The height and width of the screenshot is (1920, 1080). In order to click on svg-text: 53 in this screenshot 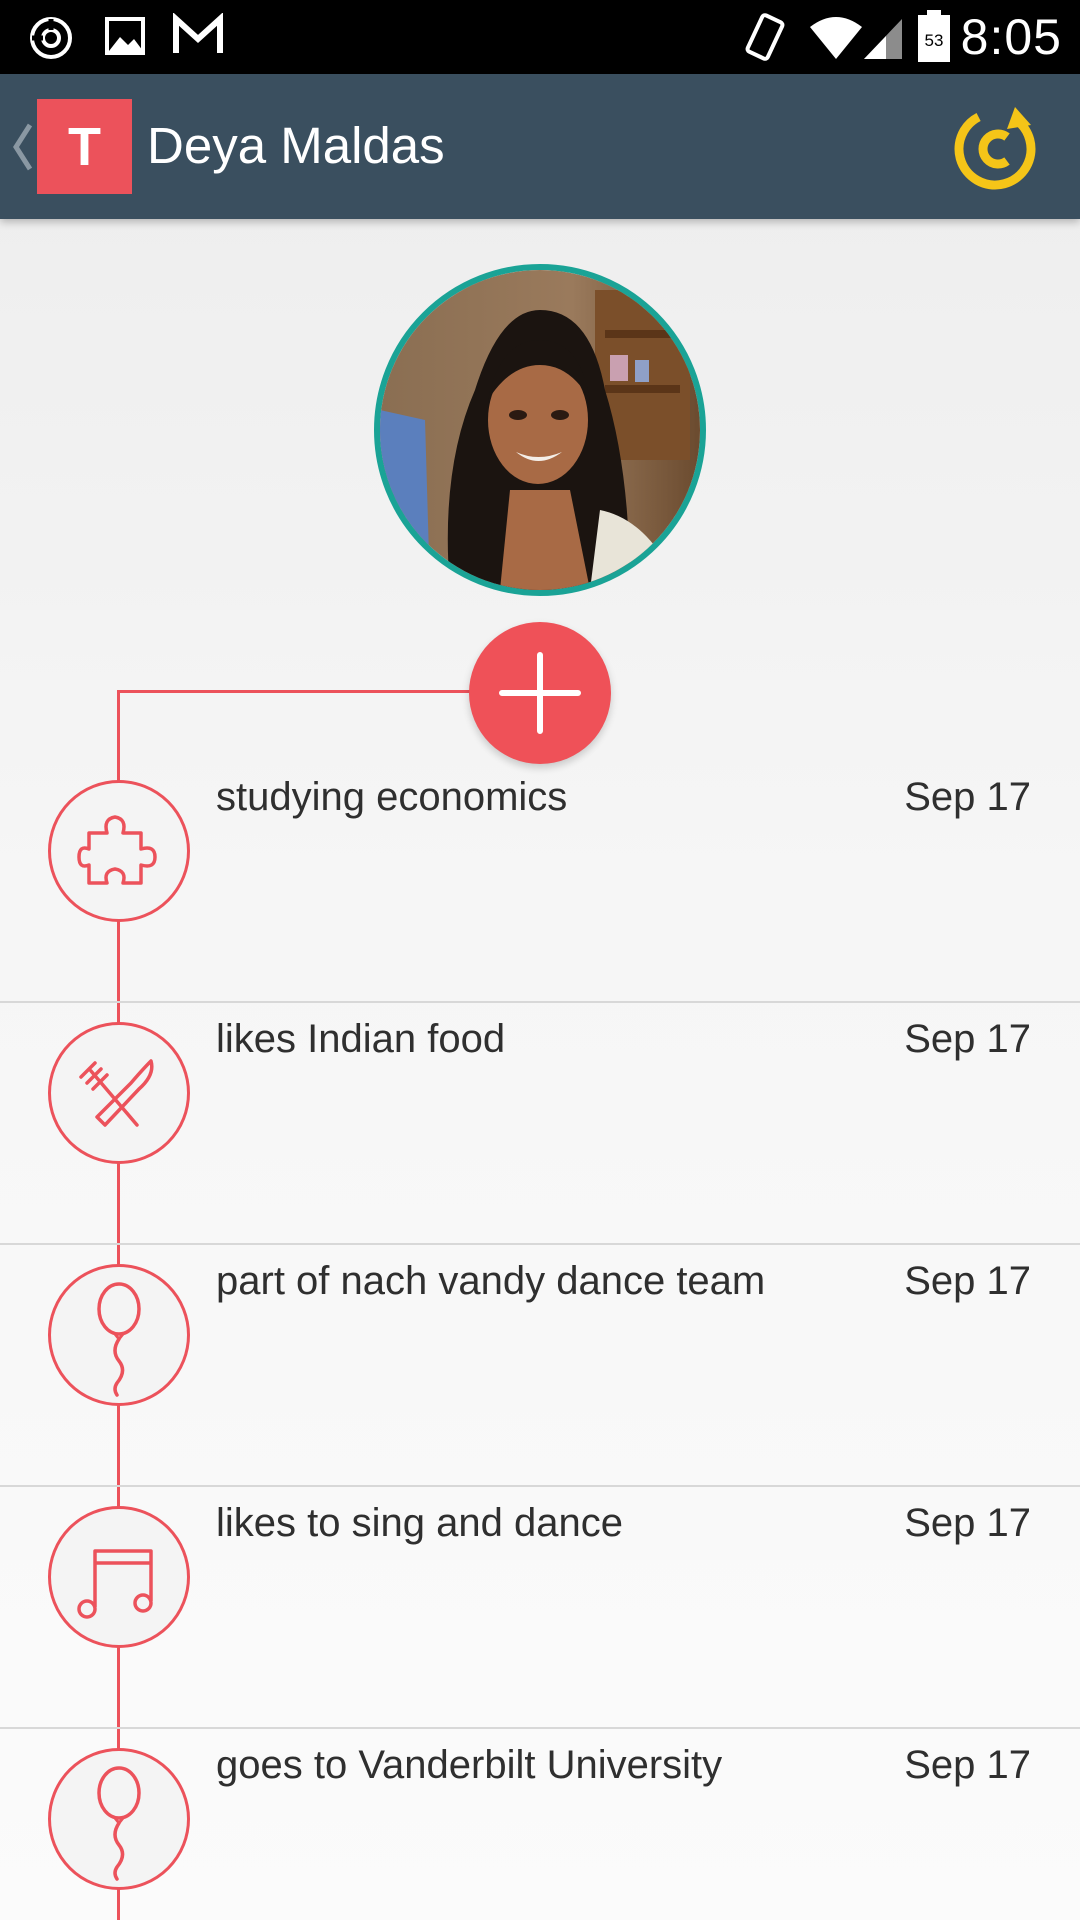, I will do `click(934, 40)`.